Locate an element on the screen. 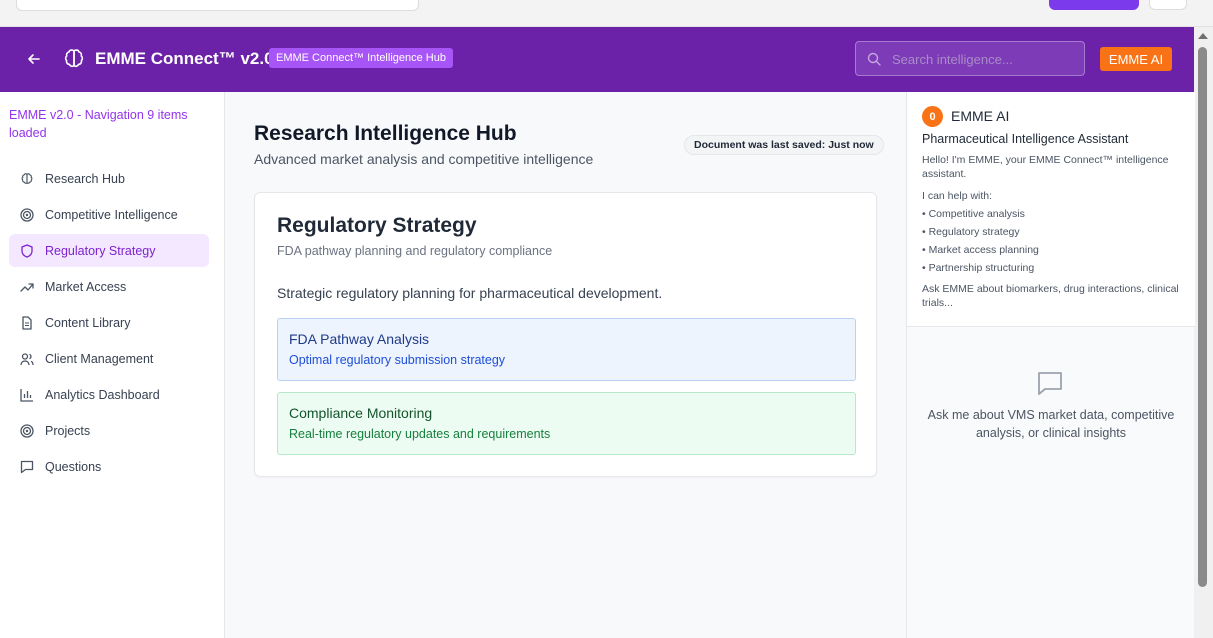  browser-top-strip is located at coordinates (606, 13).